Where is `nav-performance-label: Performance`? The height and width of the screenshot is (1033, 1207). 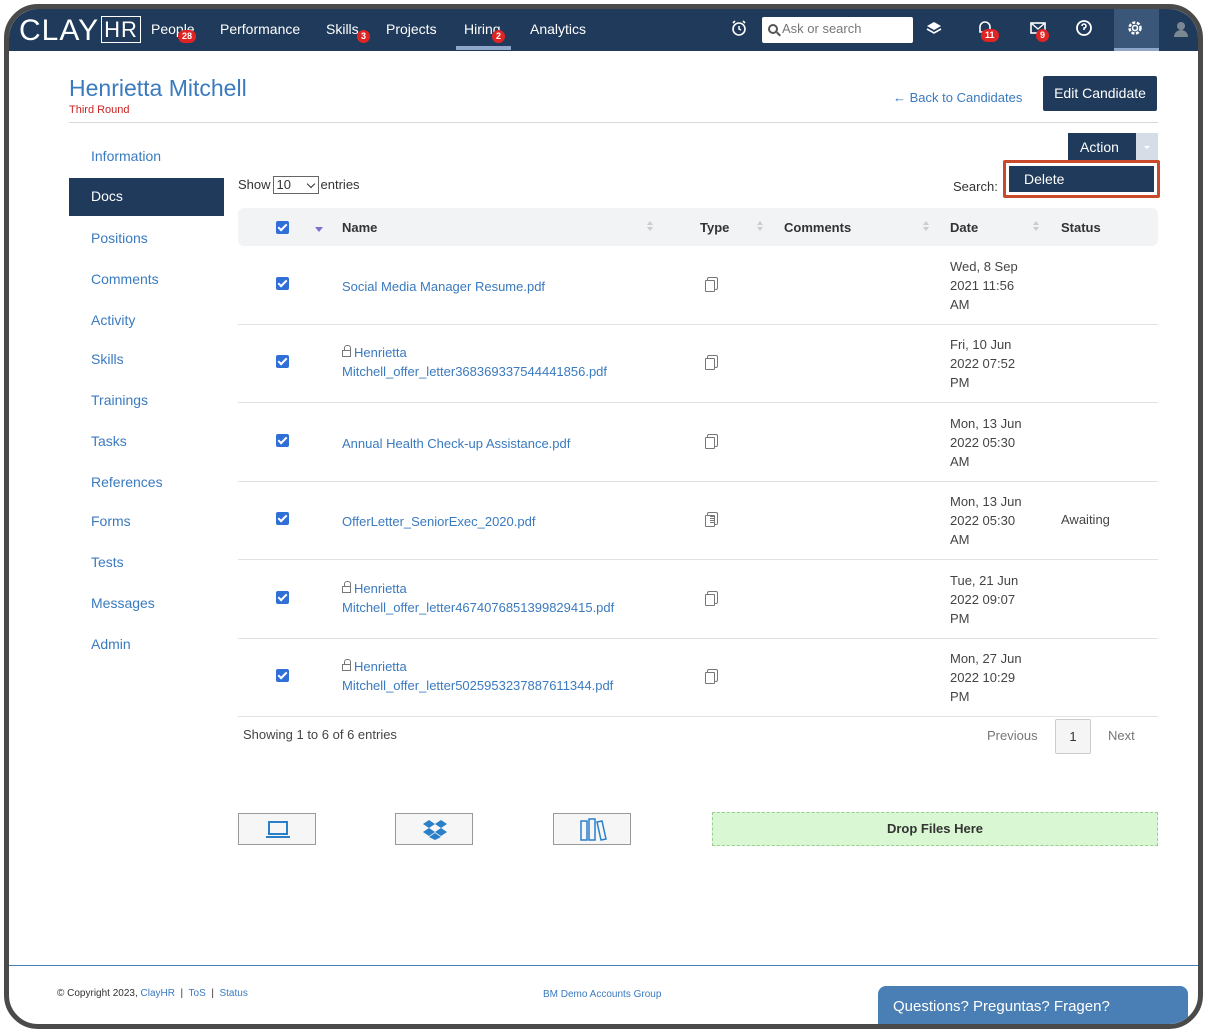 nav-performance-label: Performance is located at coordinates (260, 29).